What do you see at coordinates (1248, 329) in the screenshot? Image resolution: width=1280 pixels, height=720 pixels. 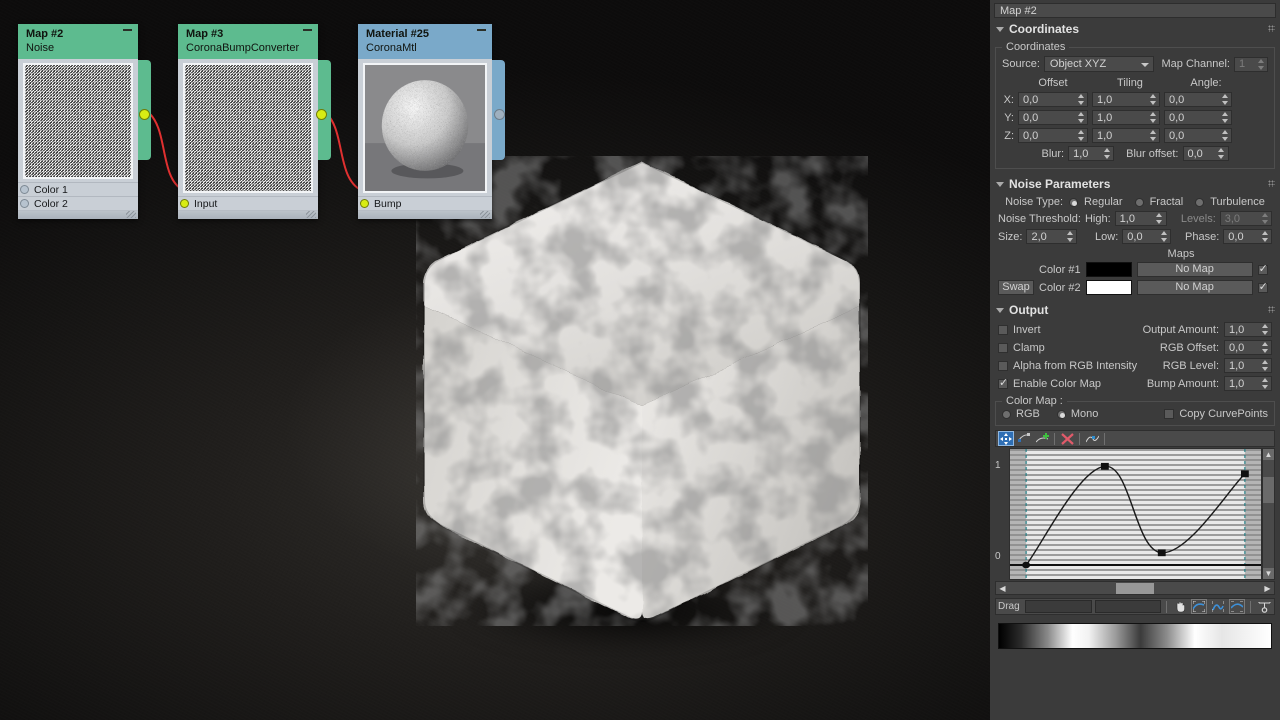 I see `output-amount-spinner` at bounding box center [1248, 329].